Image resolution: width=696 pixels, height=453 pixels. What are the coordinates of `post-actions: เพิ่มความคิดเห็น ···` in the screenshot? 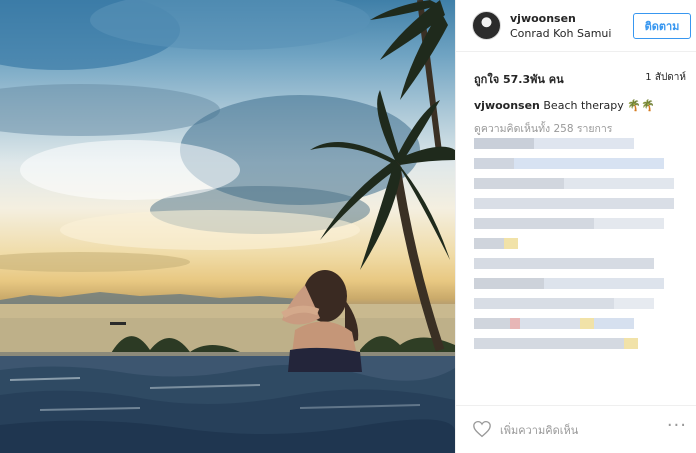 It's located at (576, 429).